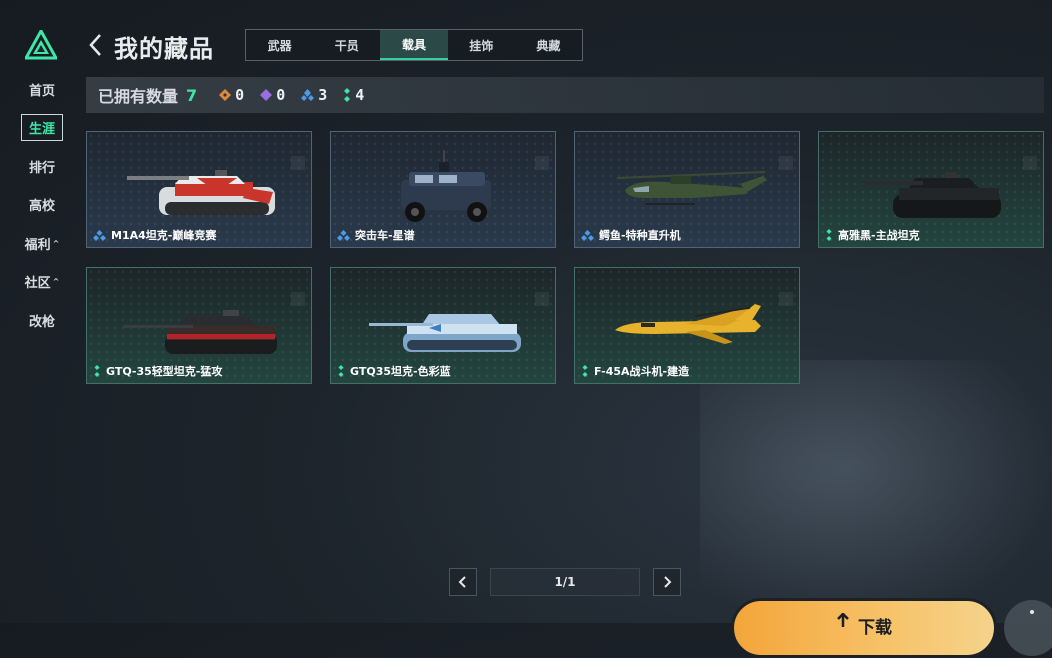  I want to click on green-diamond-icon, so click(347, 95).